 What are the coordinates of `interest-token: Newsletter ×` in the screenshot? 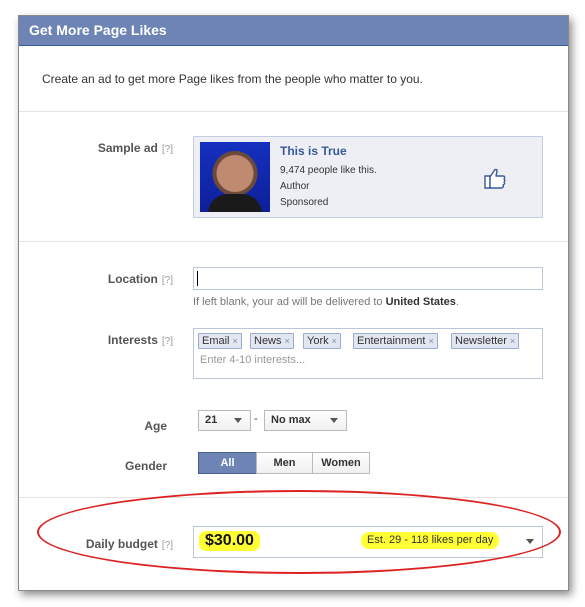 It's located at (485, 341).